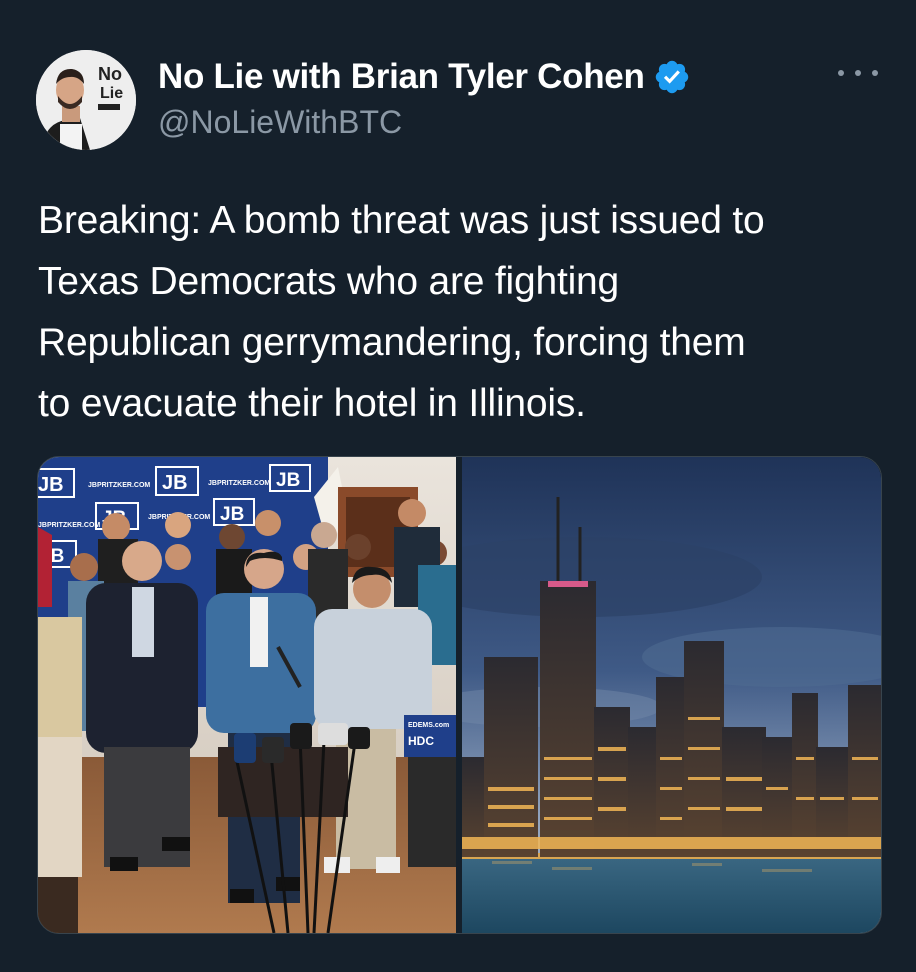  What do you see at coordinates (421, 741) in the screenshot?
I see `podium-sign: HDC` at bounding box center [421, 741].